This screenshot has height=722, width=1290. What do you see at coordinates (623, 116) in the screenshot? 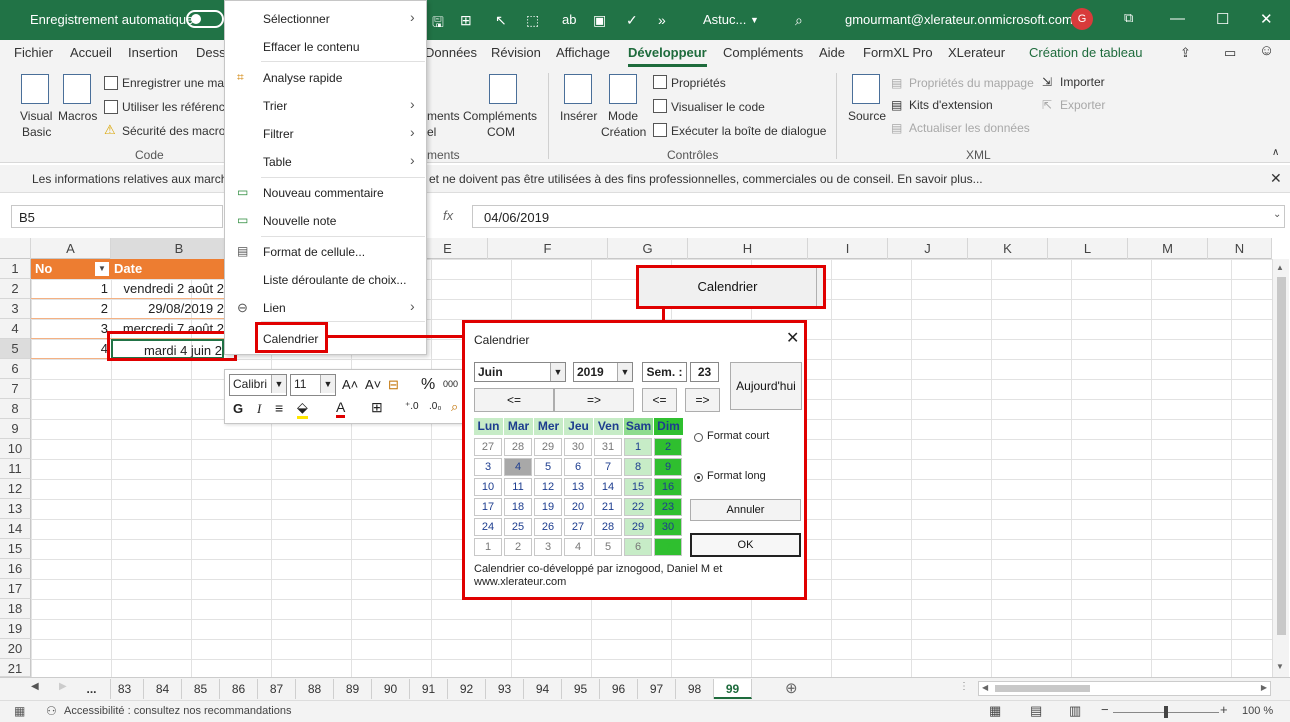
I see `design-mode-label: Mode` at bounding box center [623, 116].